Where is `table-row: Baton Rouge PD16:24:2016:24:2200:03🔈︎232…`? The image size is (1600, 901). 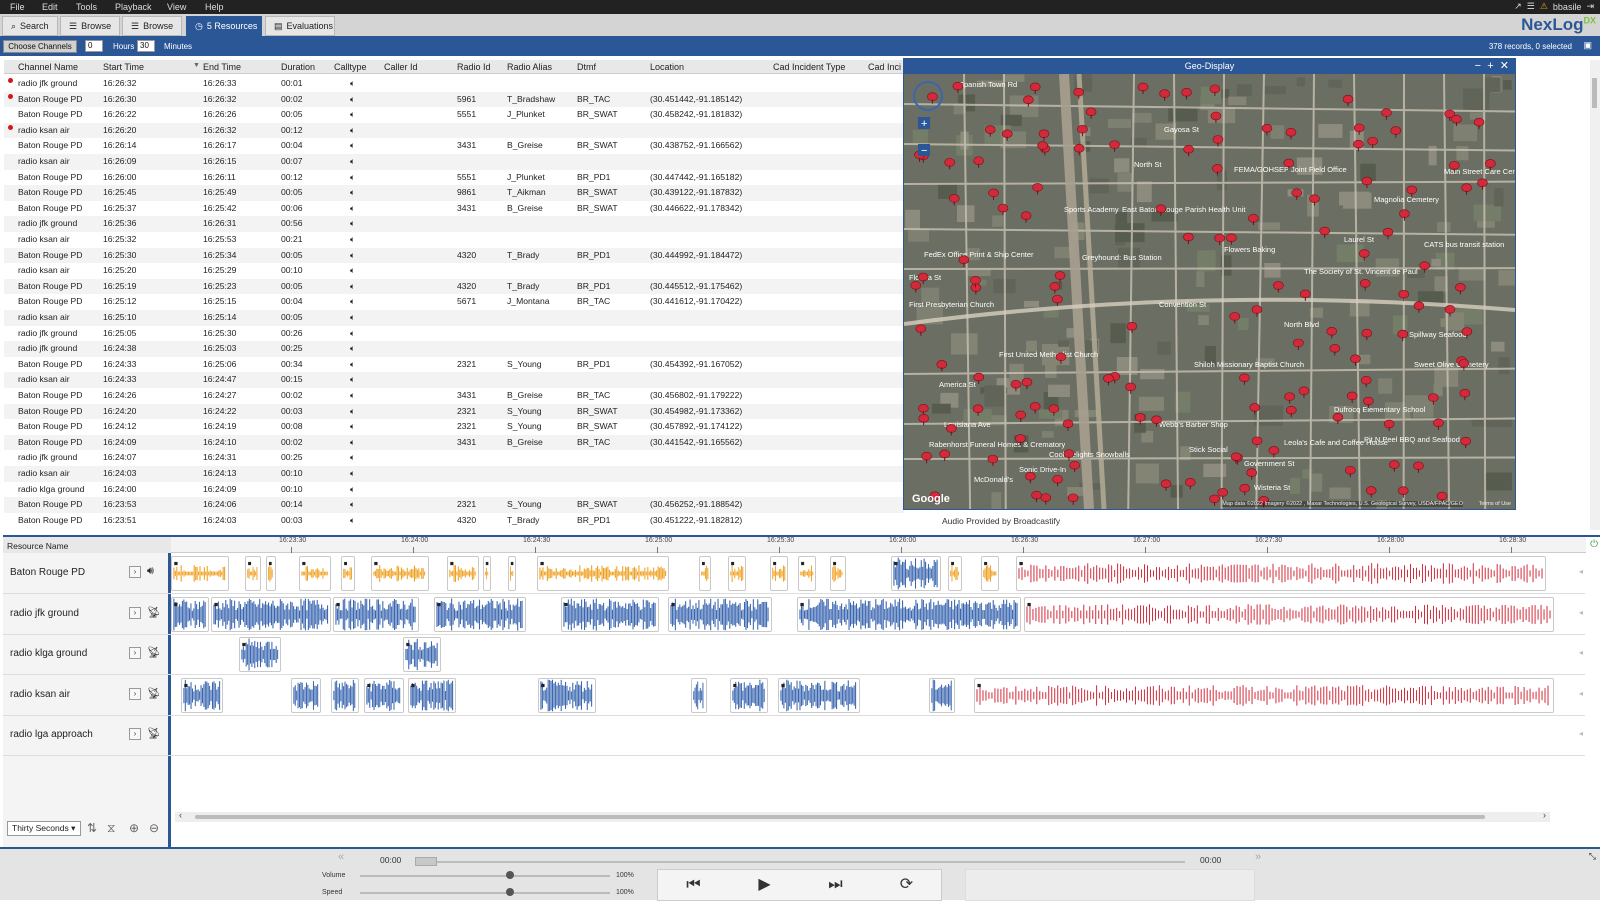
table-row: Baton Rouge PD16:24:2016:24:2200:03🔈︎232… is located at coordinates (454, 412).